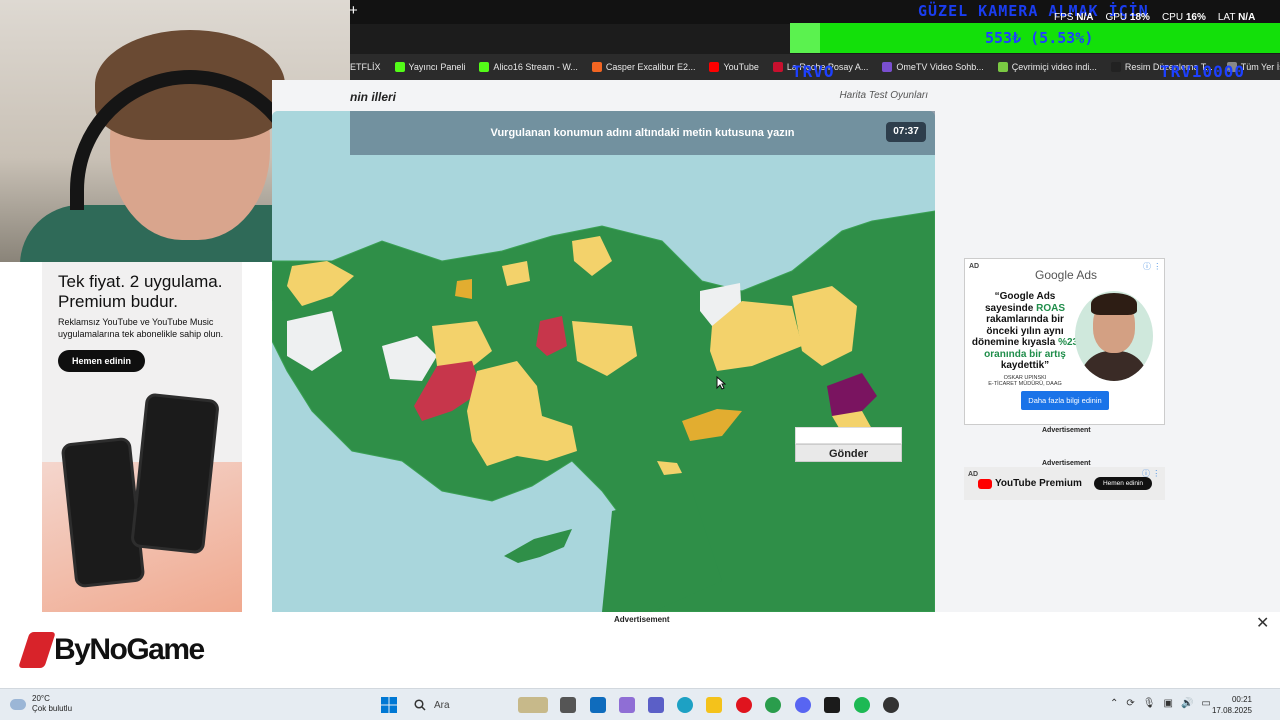 This screenshot has height=720, width=1280. What do you see at coordinates (1114, 304) in the screenshot?
I see `person-hair` at bounding box center [1114, 304].